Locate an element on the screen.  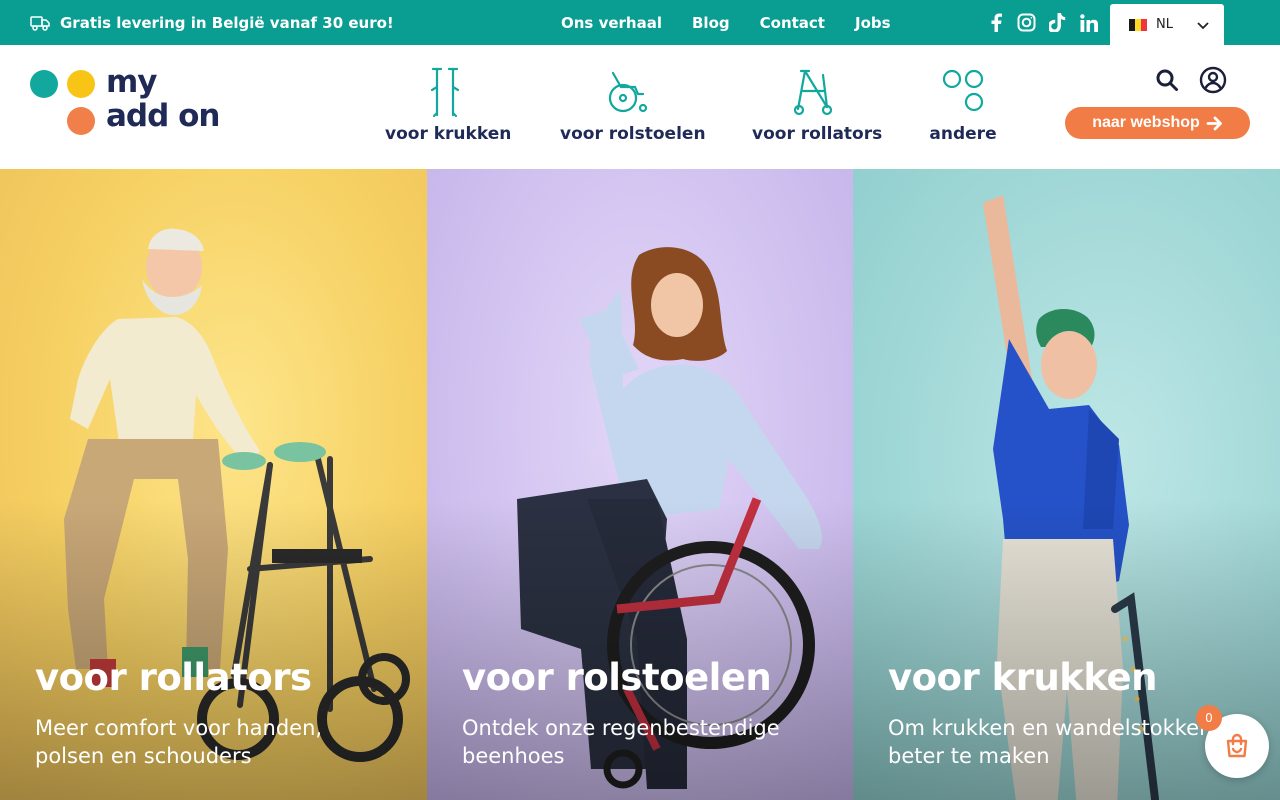
panel-subtitle: Ontdek onze regenbestendige beenhoes is located at coordinates (621, 742).